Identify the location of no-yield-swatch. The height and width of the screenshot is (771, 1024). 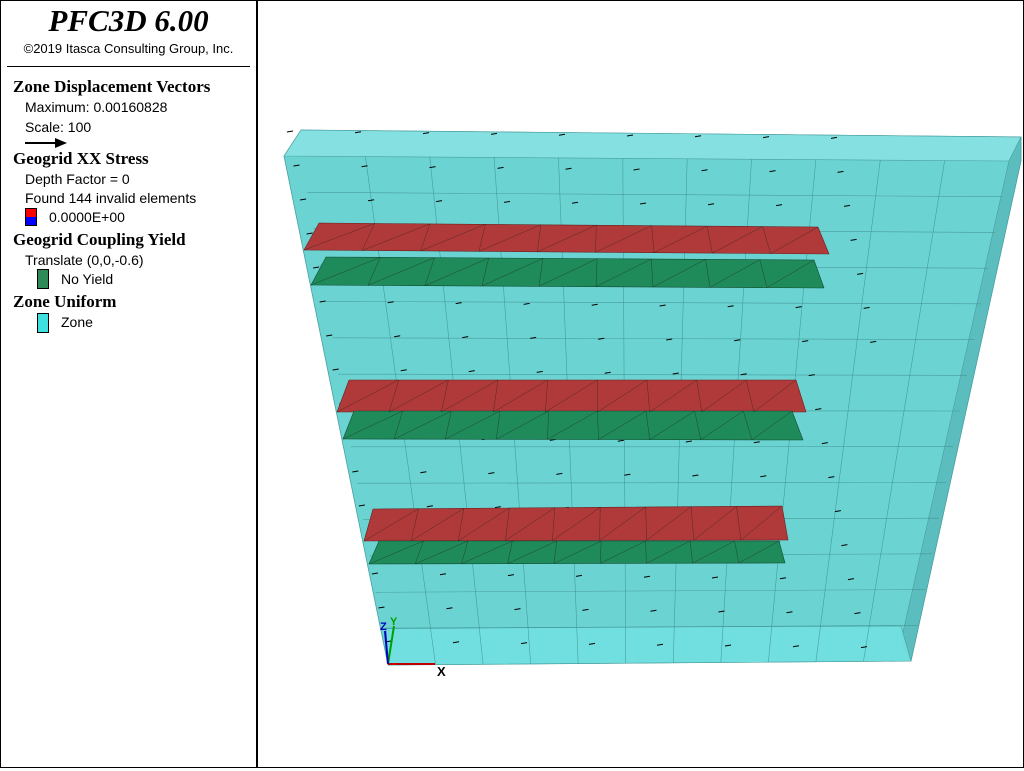
(43, 279).